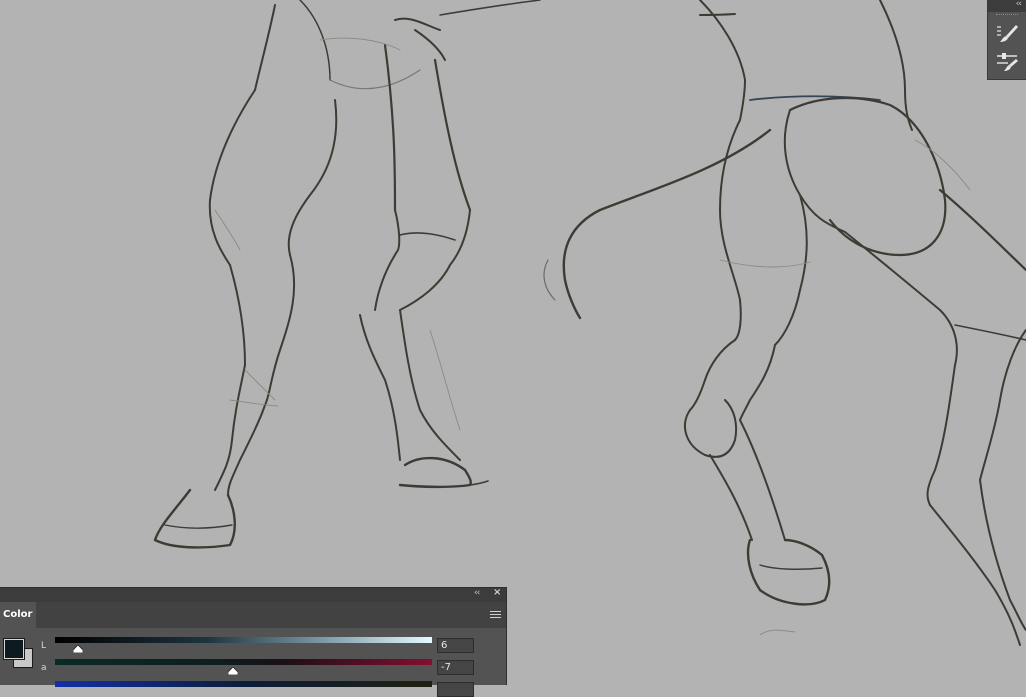 The image size is (1026, 697). Describe the element at coordinates (1019, 4) in the screenshot. I see `expand-panels-icon: ‹‹` at that location.